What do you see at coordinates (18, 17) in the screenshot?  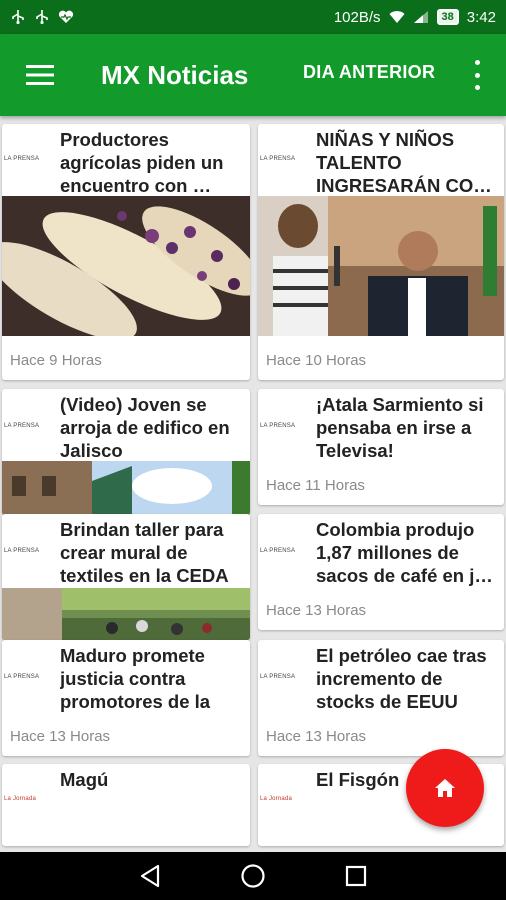 I see `usb-icon` at bounding box center [18, 17].